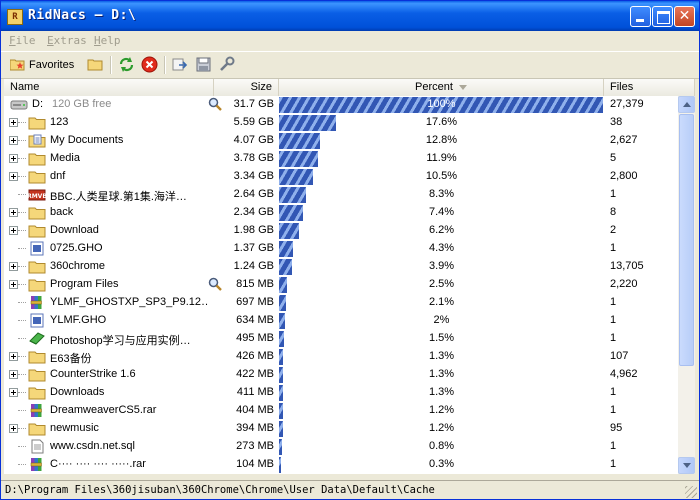 The height and width of the screenshot is (500, 700). What do you see at coordinates (341, 429) in the screenshot?
I see `table-row: newmusic 394 MB 1.2% 95` at bounding box center [341, 429].